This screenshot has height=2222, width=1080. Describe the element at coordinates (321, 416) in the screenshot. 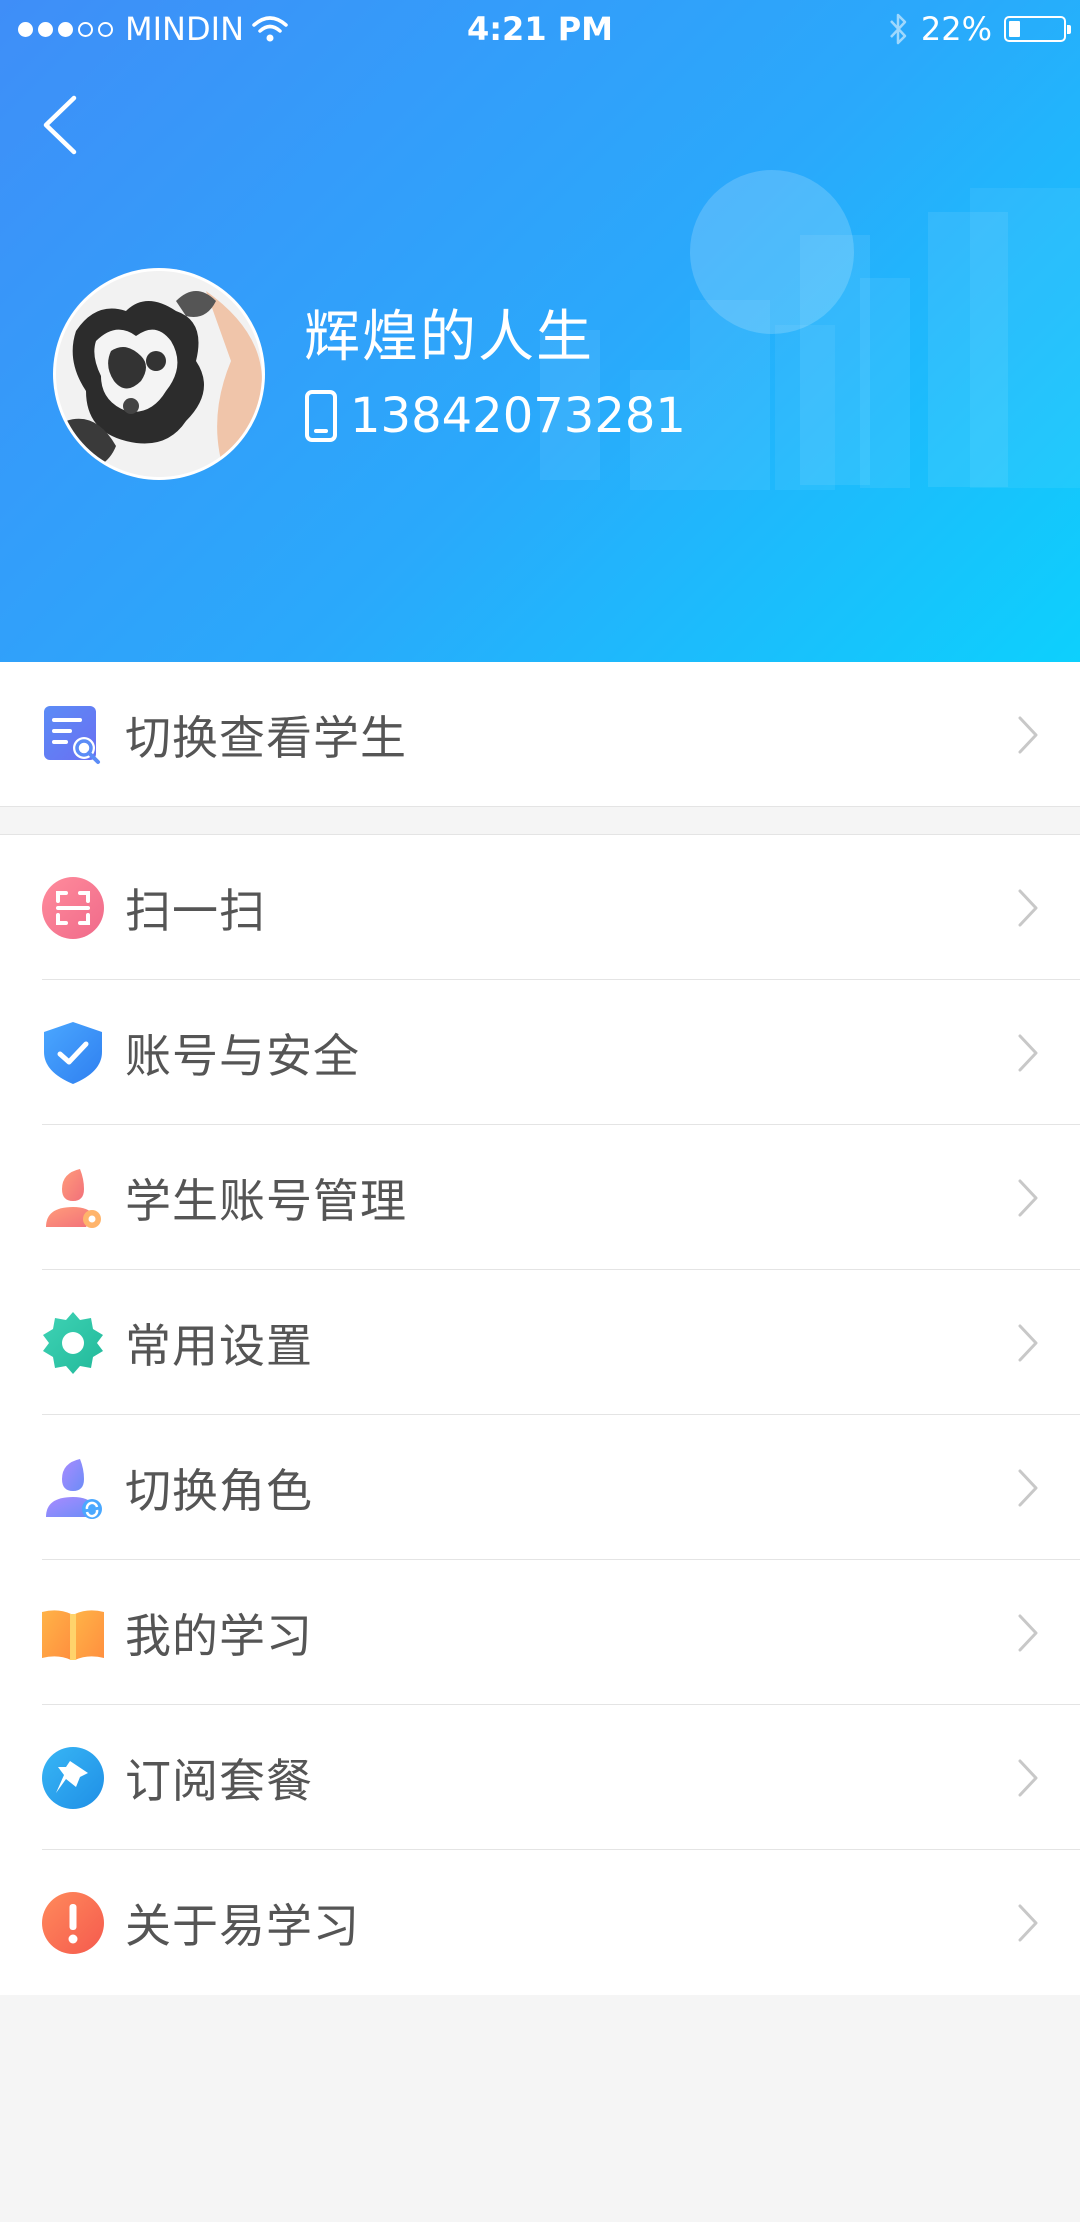

I see `phone-icon` at that location.